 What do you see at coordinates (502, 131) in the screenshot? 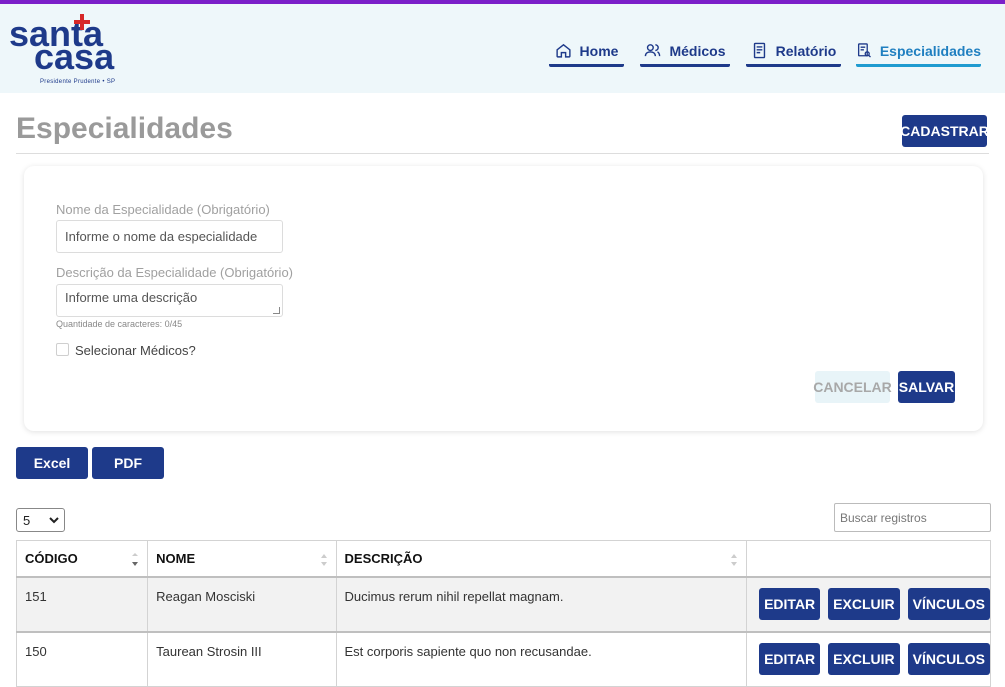
I see `page-title-row: Especialidades` at bounding box center [502, 131].